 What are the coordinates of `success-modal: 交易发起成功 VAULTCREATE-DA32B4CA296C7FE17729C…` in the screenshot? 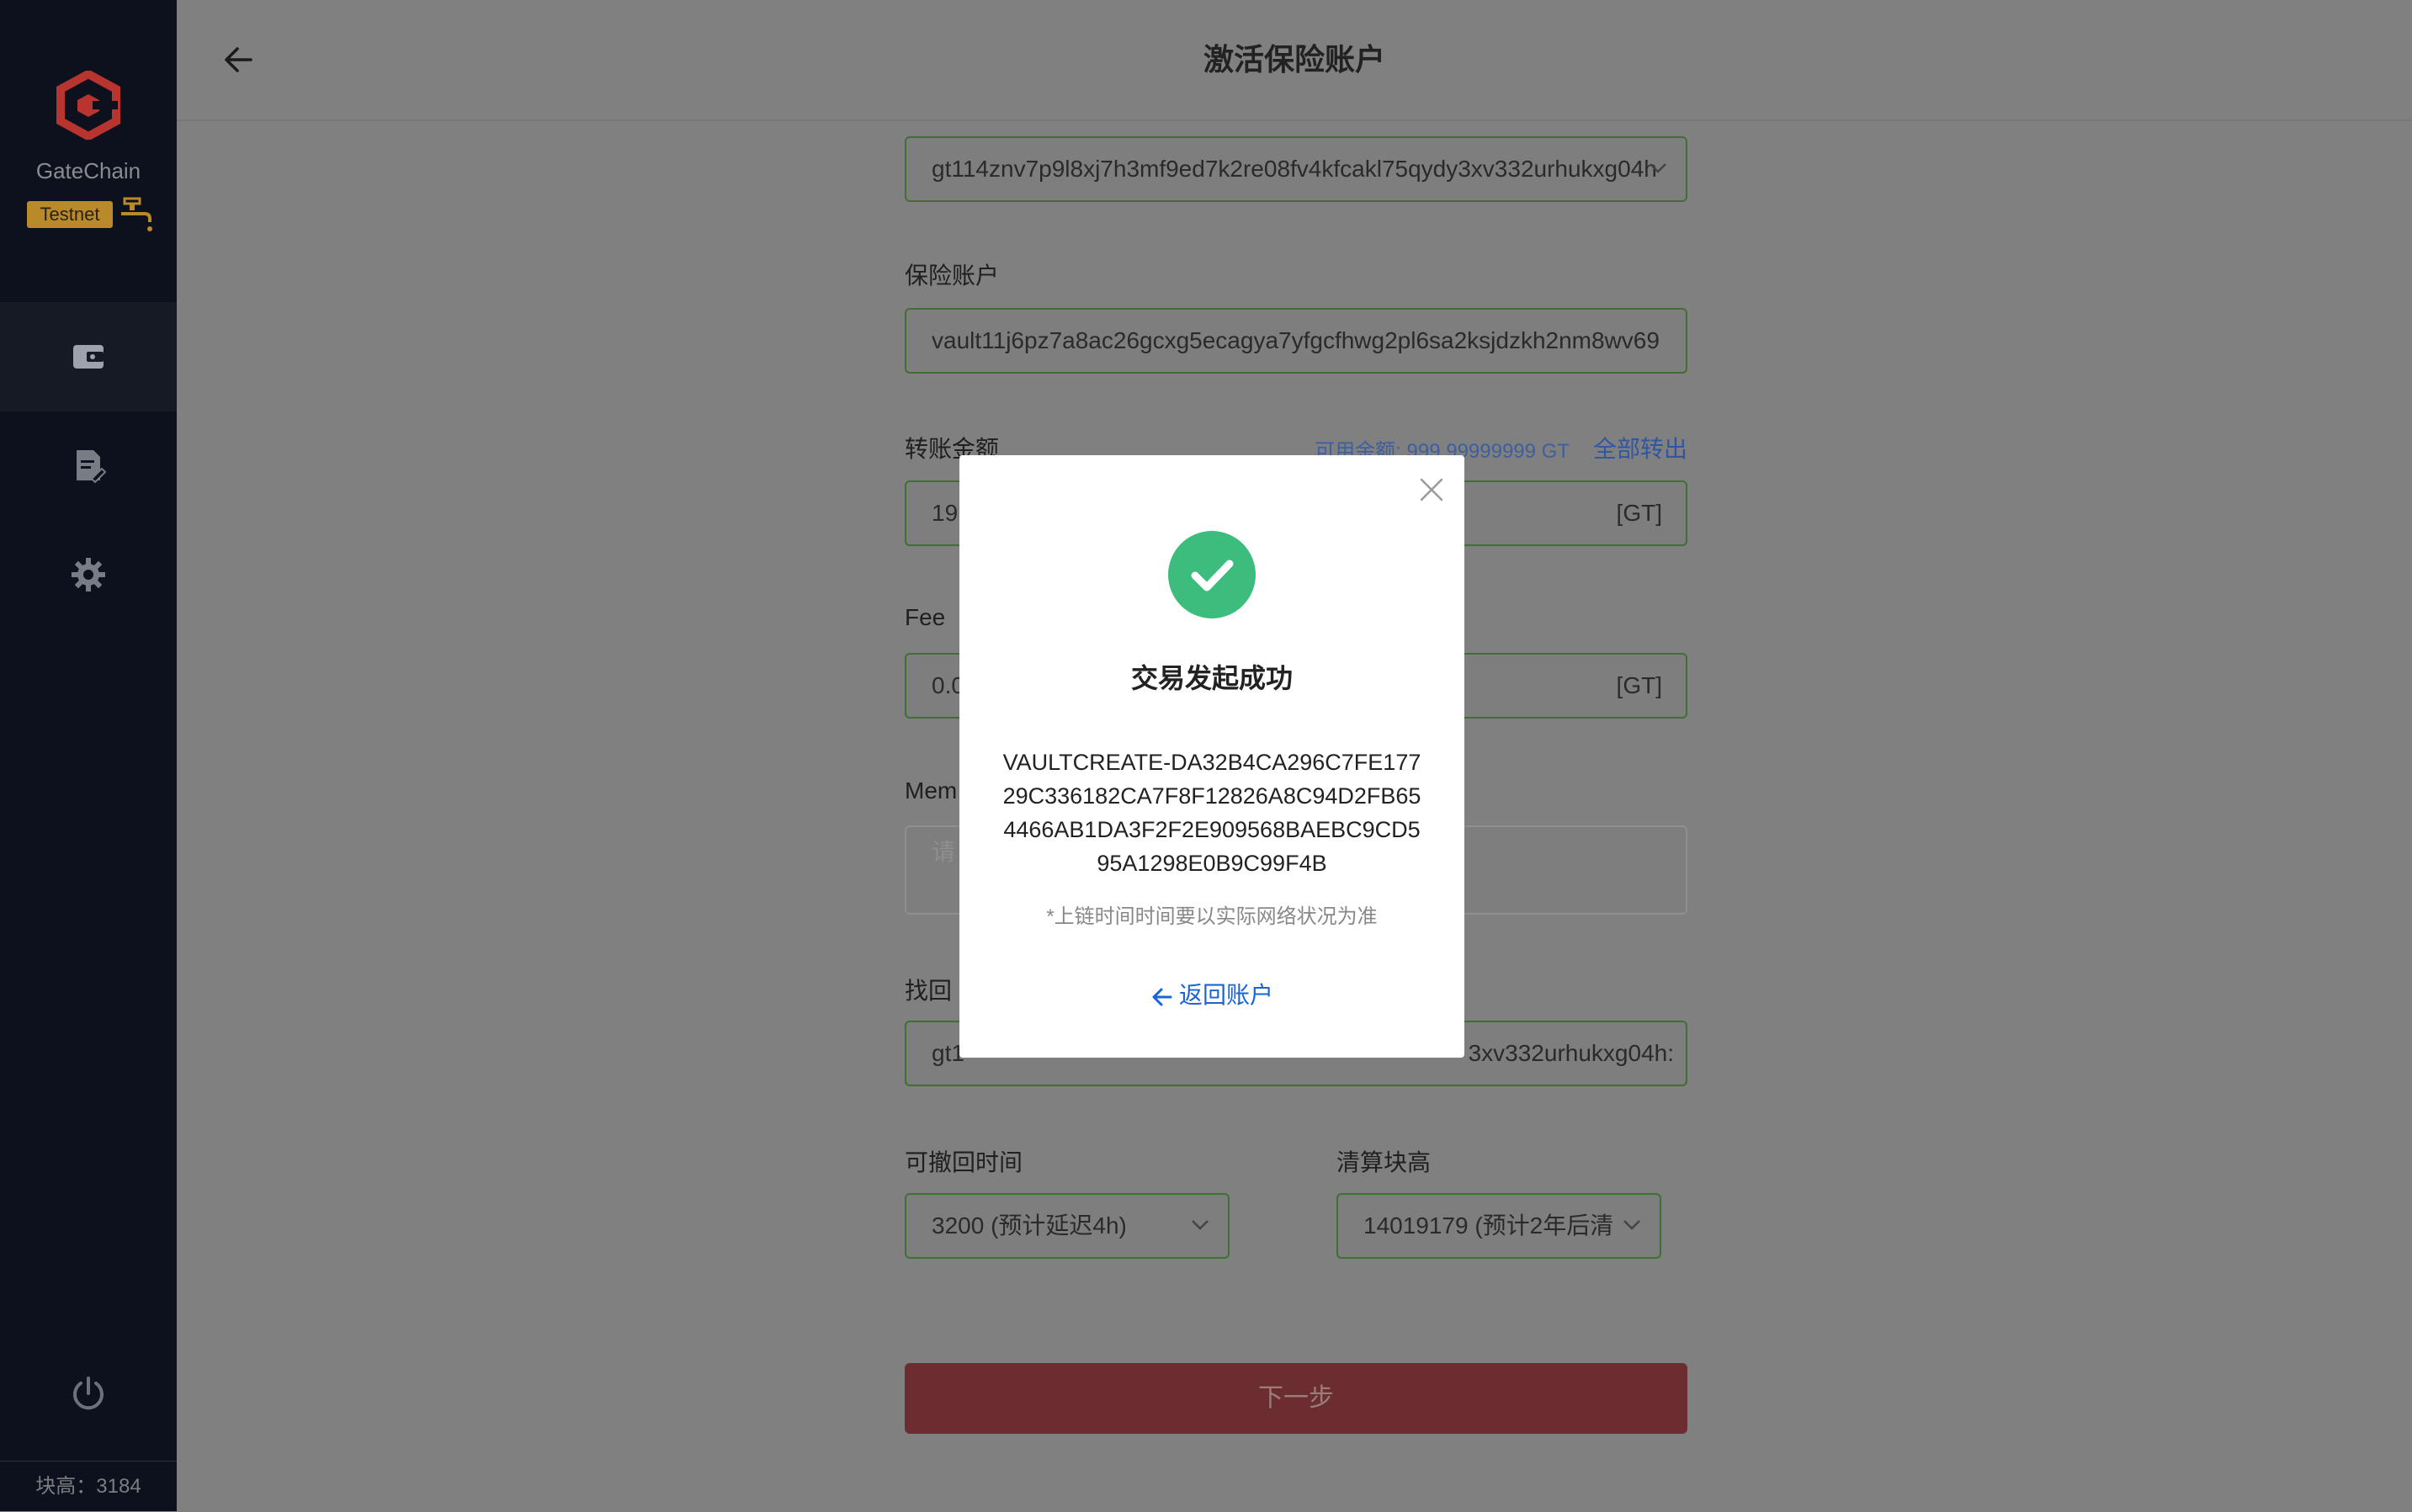 It's located at (1211, 756).